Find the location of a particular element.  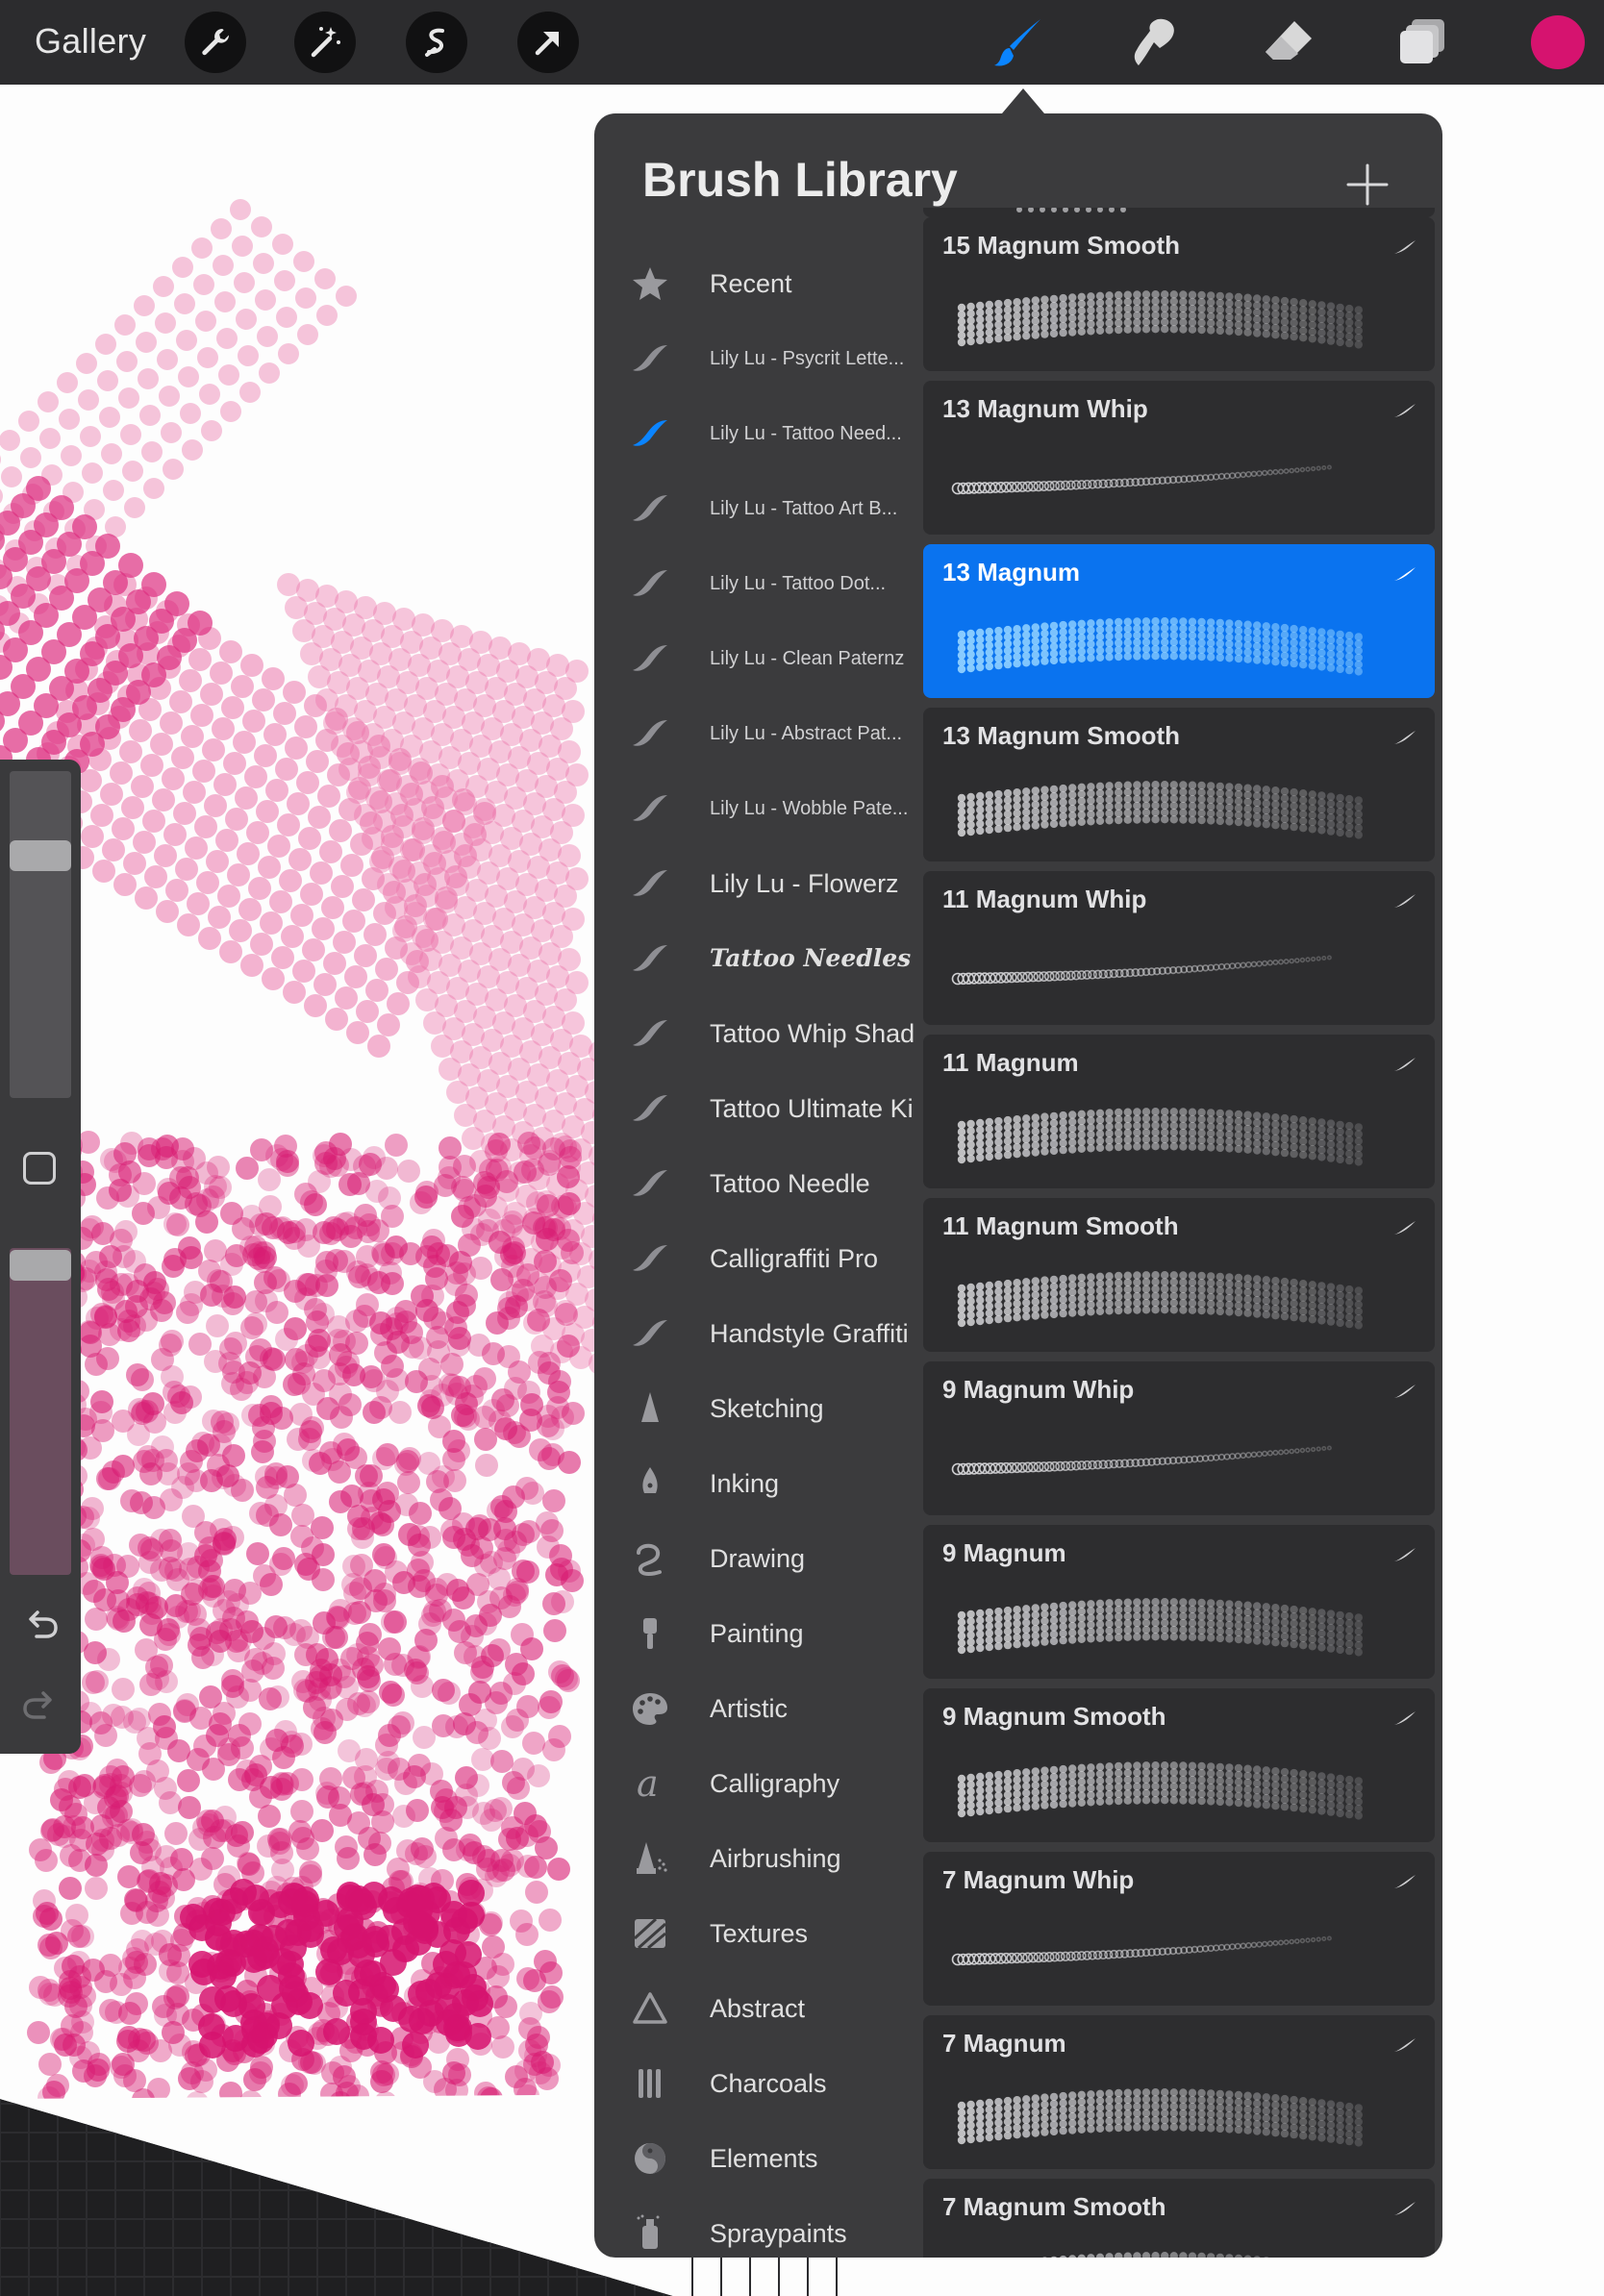

selection-button is located at coordinates (436, 42).